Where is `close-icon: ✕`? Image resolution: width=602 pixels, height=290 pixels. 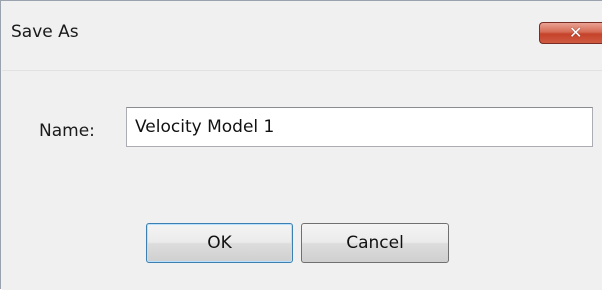
close-icon: ✕ is located at coordinates (576, 32).